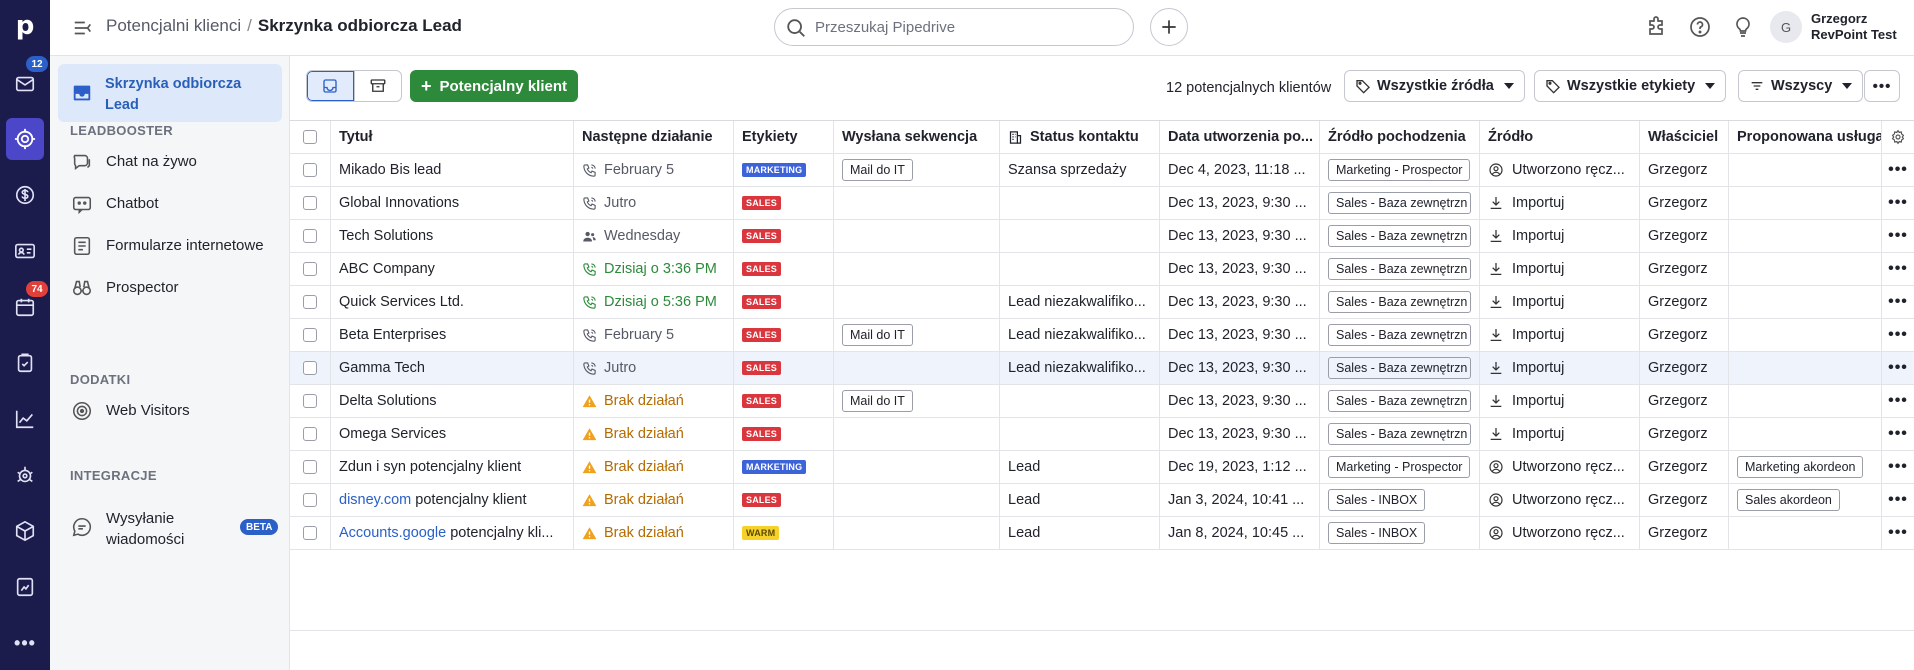 This screenshot has width=1914, height=670. What do you see at coordinates (1169, 27) in the screenshot?
I see `quick-add-button` at bounding box center [1169, 27].